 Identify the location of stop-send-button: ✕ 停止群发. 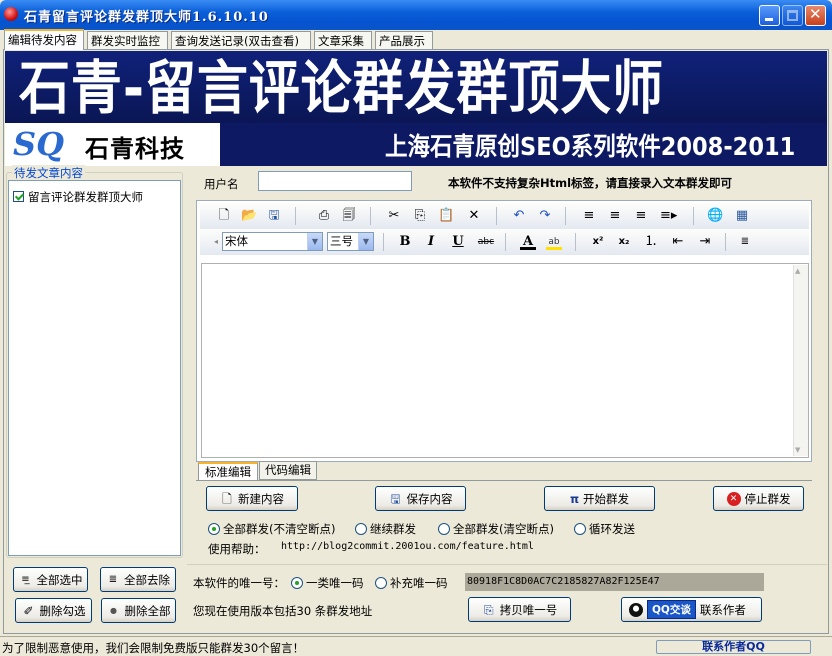
(758, 498).